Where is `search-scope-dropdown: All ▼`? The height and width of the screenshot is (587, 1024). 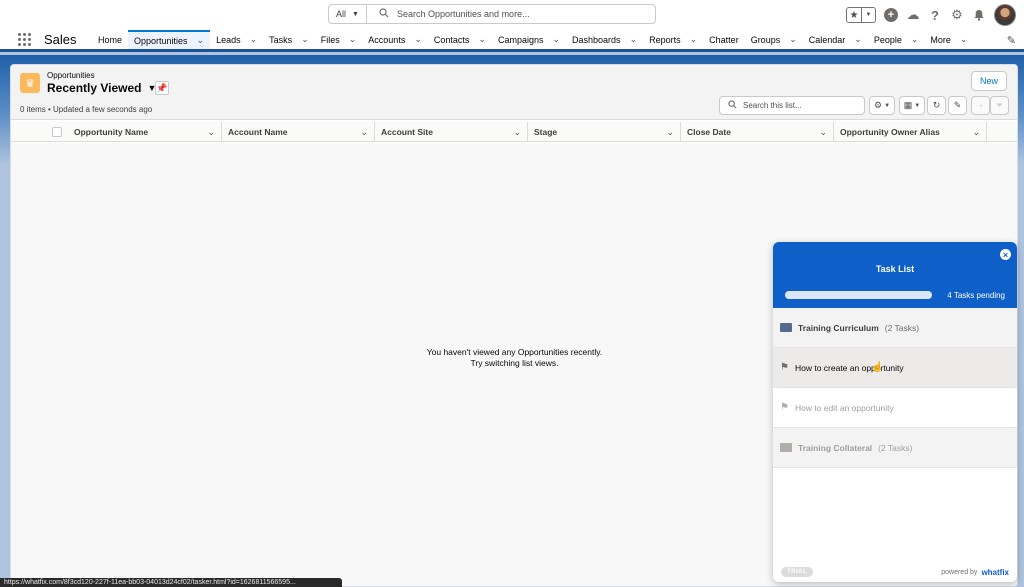 search-scope-dropdown: All ▼ is located at coordinates (348, 14).